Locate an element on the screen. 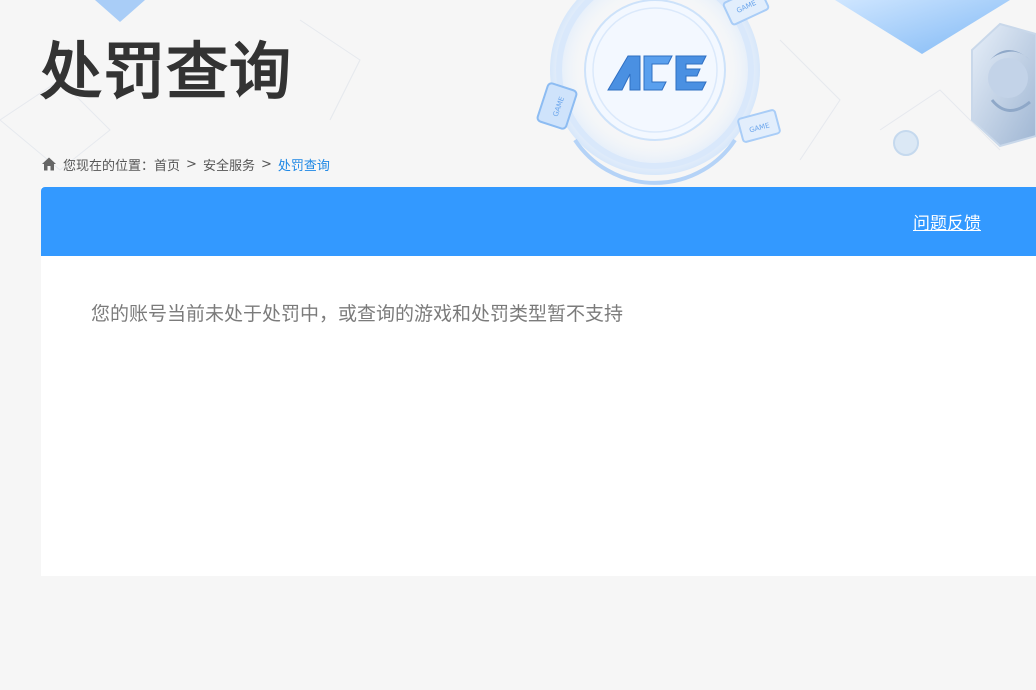  page-title: 处罚查询 is located at coordinates (166, 71).